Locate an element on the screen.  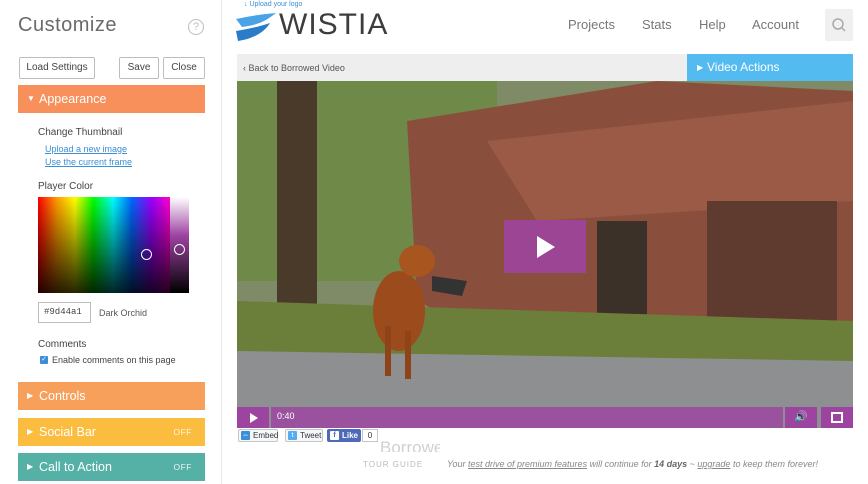
play-button is located at coordinates (253, 417).